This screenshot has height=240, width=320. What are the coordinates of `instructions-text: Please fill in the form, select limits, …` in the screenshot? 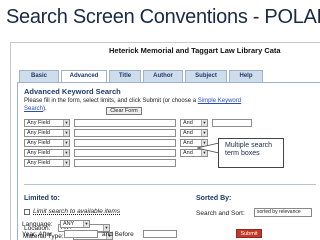 It's located at (110, 101).